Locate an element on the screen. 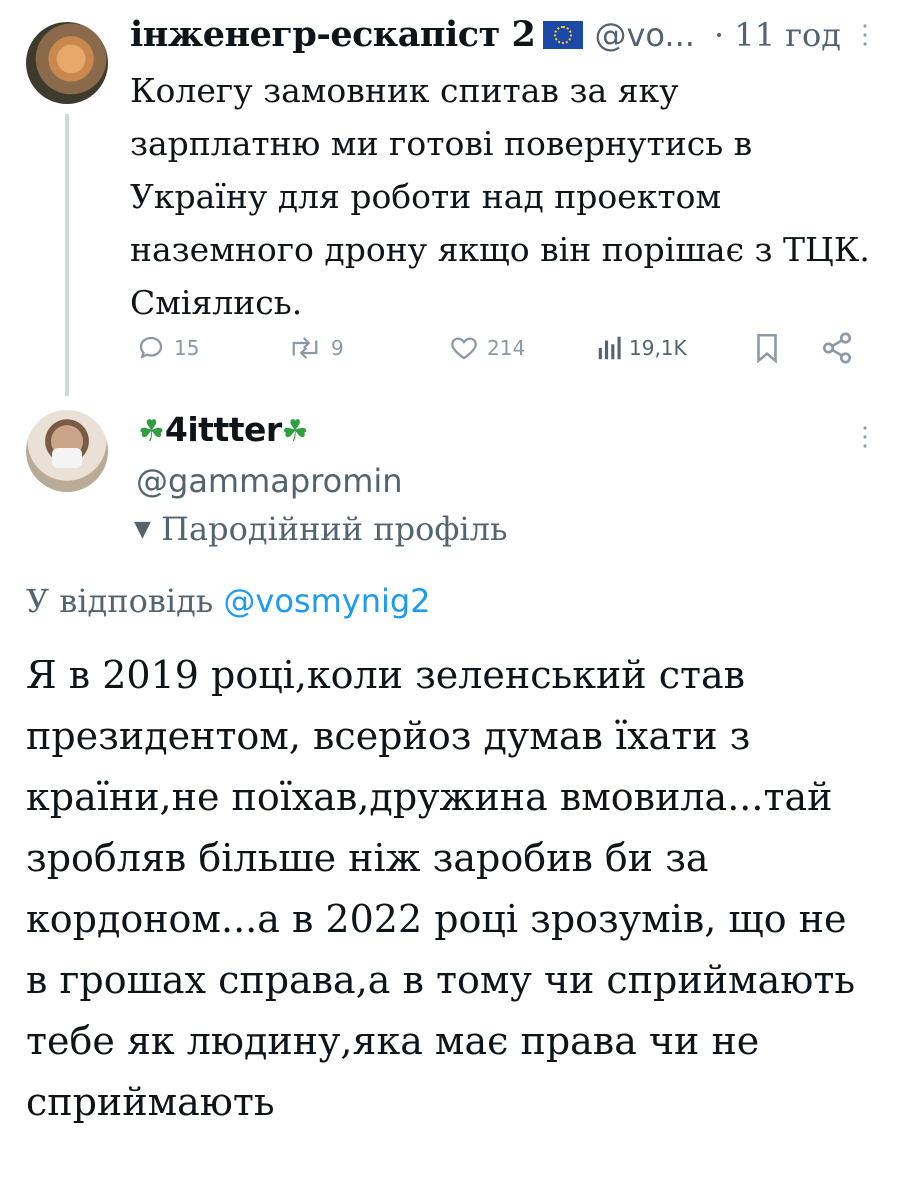 This screenshot has height=1200, width=901. parody-mask-icon: ▼ is located at coordinates (142, 529).